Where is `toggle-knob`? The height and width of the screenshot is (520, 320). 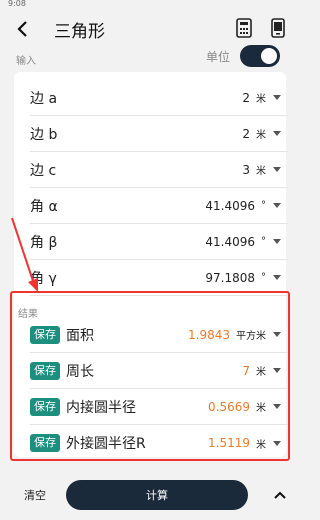 toggle-knob is located at coordinates (269, 56).